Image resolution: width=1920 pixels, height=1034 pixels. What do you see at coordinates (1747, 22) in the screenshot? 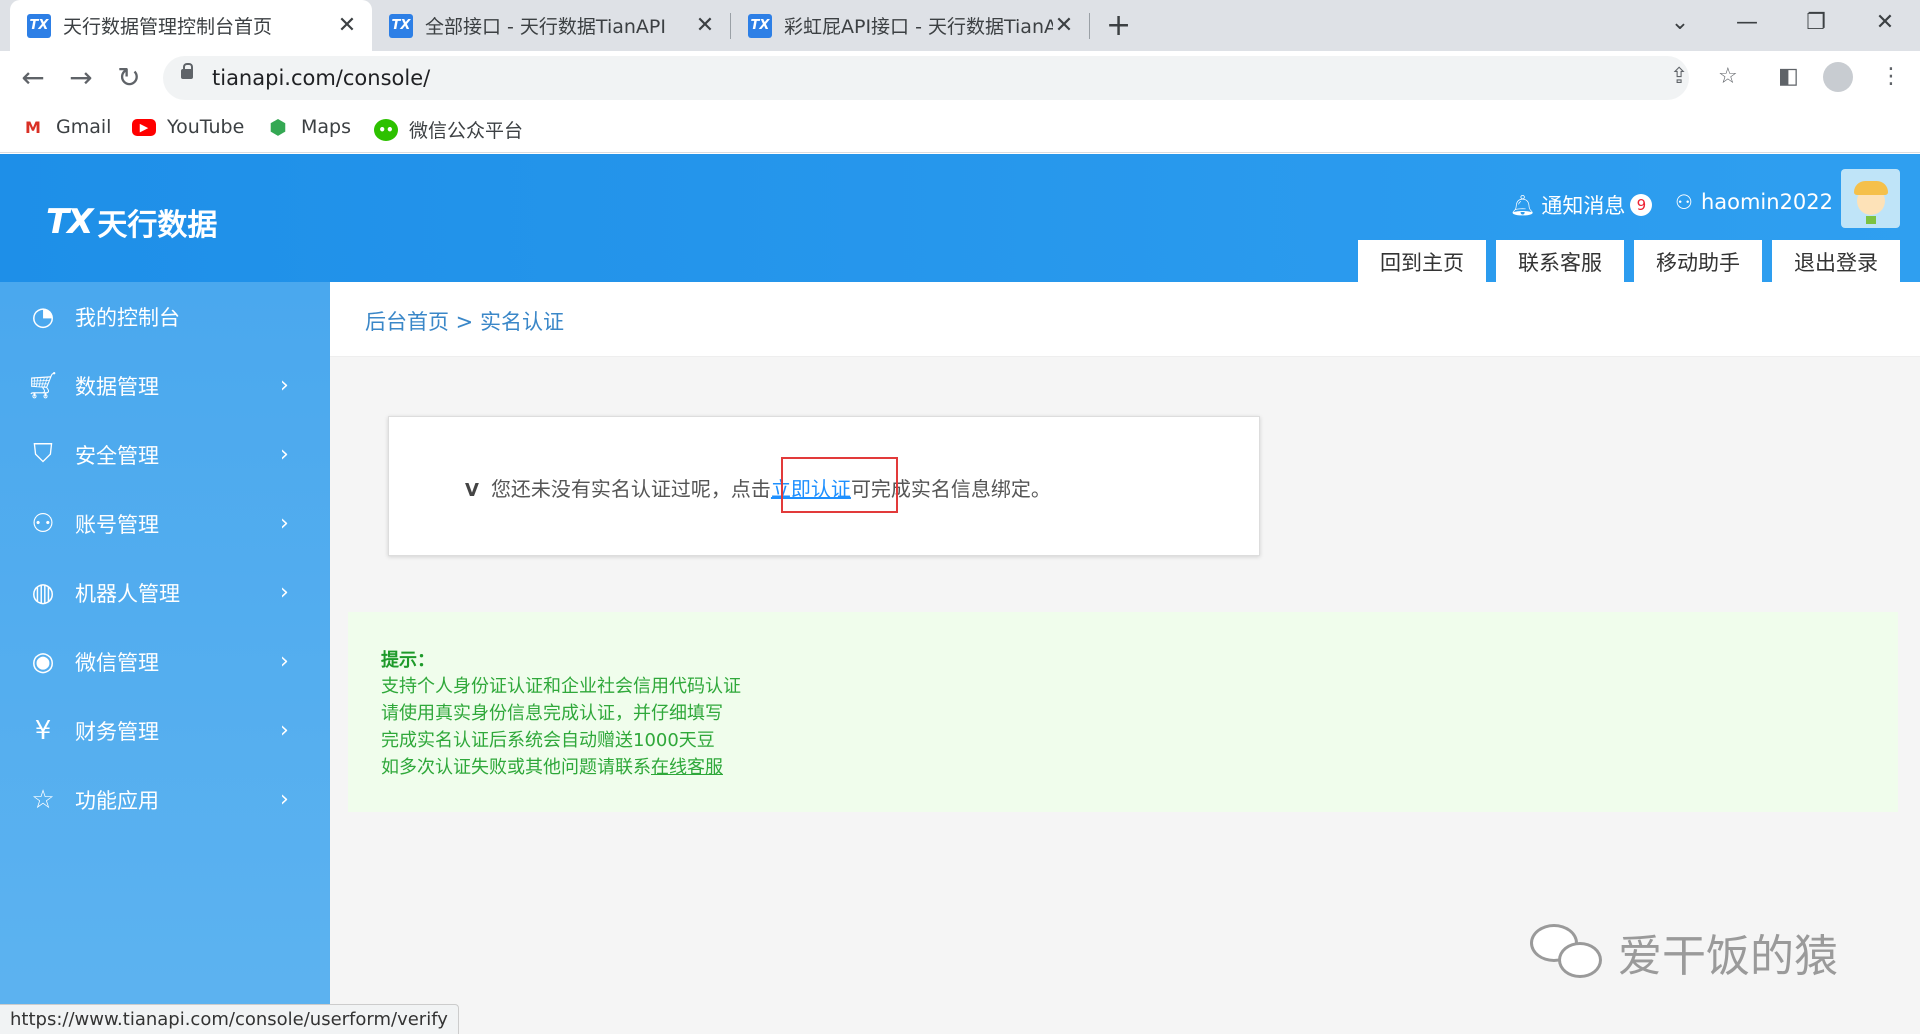
I see `minimize-icon: —` at bounding box center [1747, 22].